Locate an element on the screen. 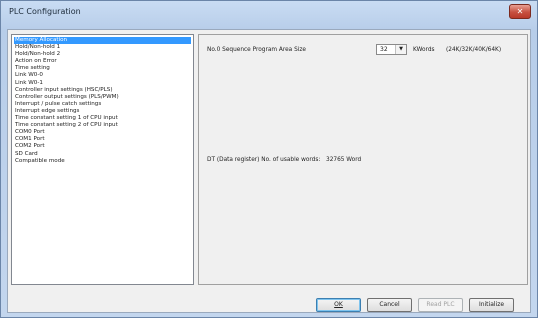  category-item-hold-nonhold-2: Hold/Non-hold 2 is located at coordinates (103, 54).